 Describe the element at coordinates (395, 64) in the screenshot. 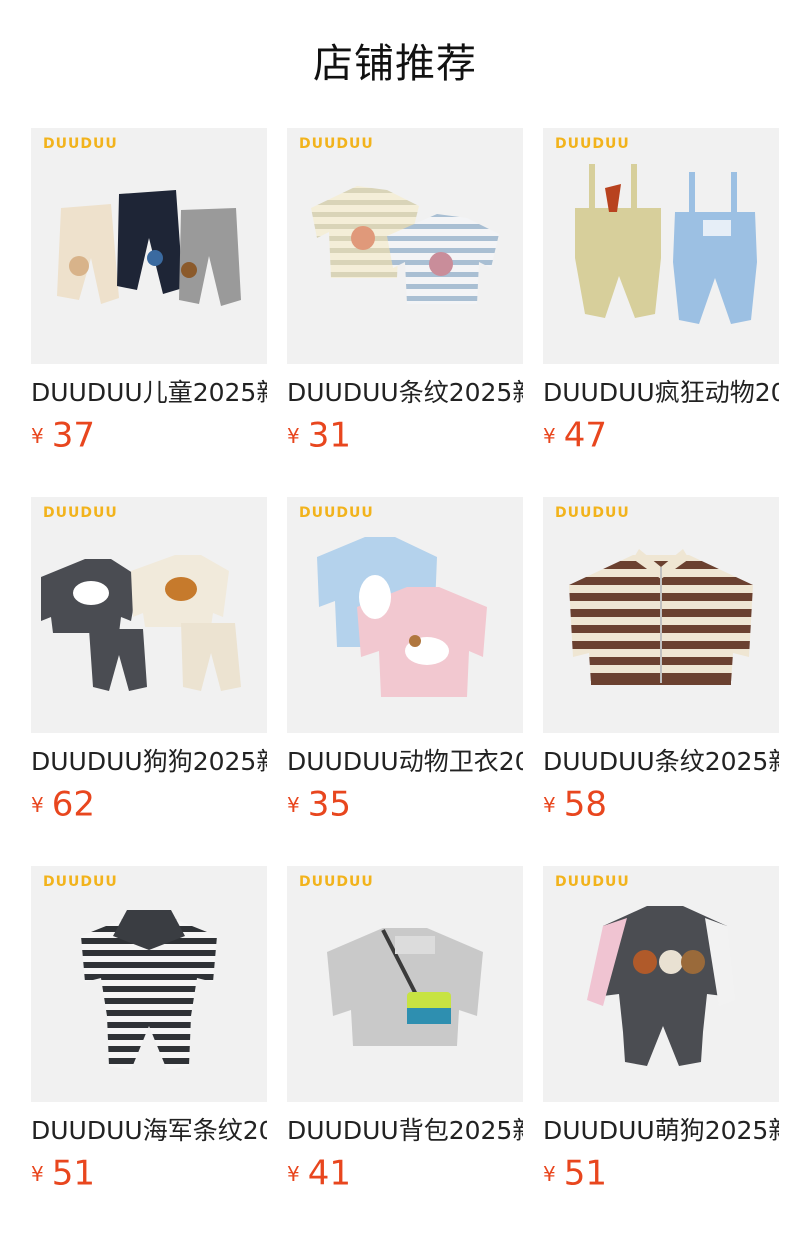

I see `page-title: 店铺推荐` at that location.